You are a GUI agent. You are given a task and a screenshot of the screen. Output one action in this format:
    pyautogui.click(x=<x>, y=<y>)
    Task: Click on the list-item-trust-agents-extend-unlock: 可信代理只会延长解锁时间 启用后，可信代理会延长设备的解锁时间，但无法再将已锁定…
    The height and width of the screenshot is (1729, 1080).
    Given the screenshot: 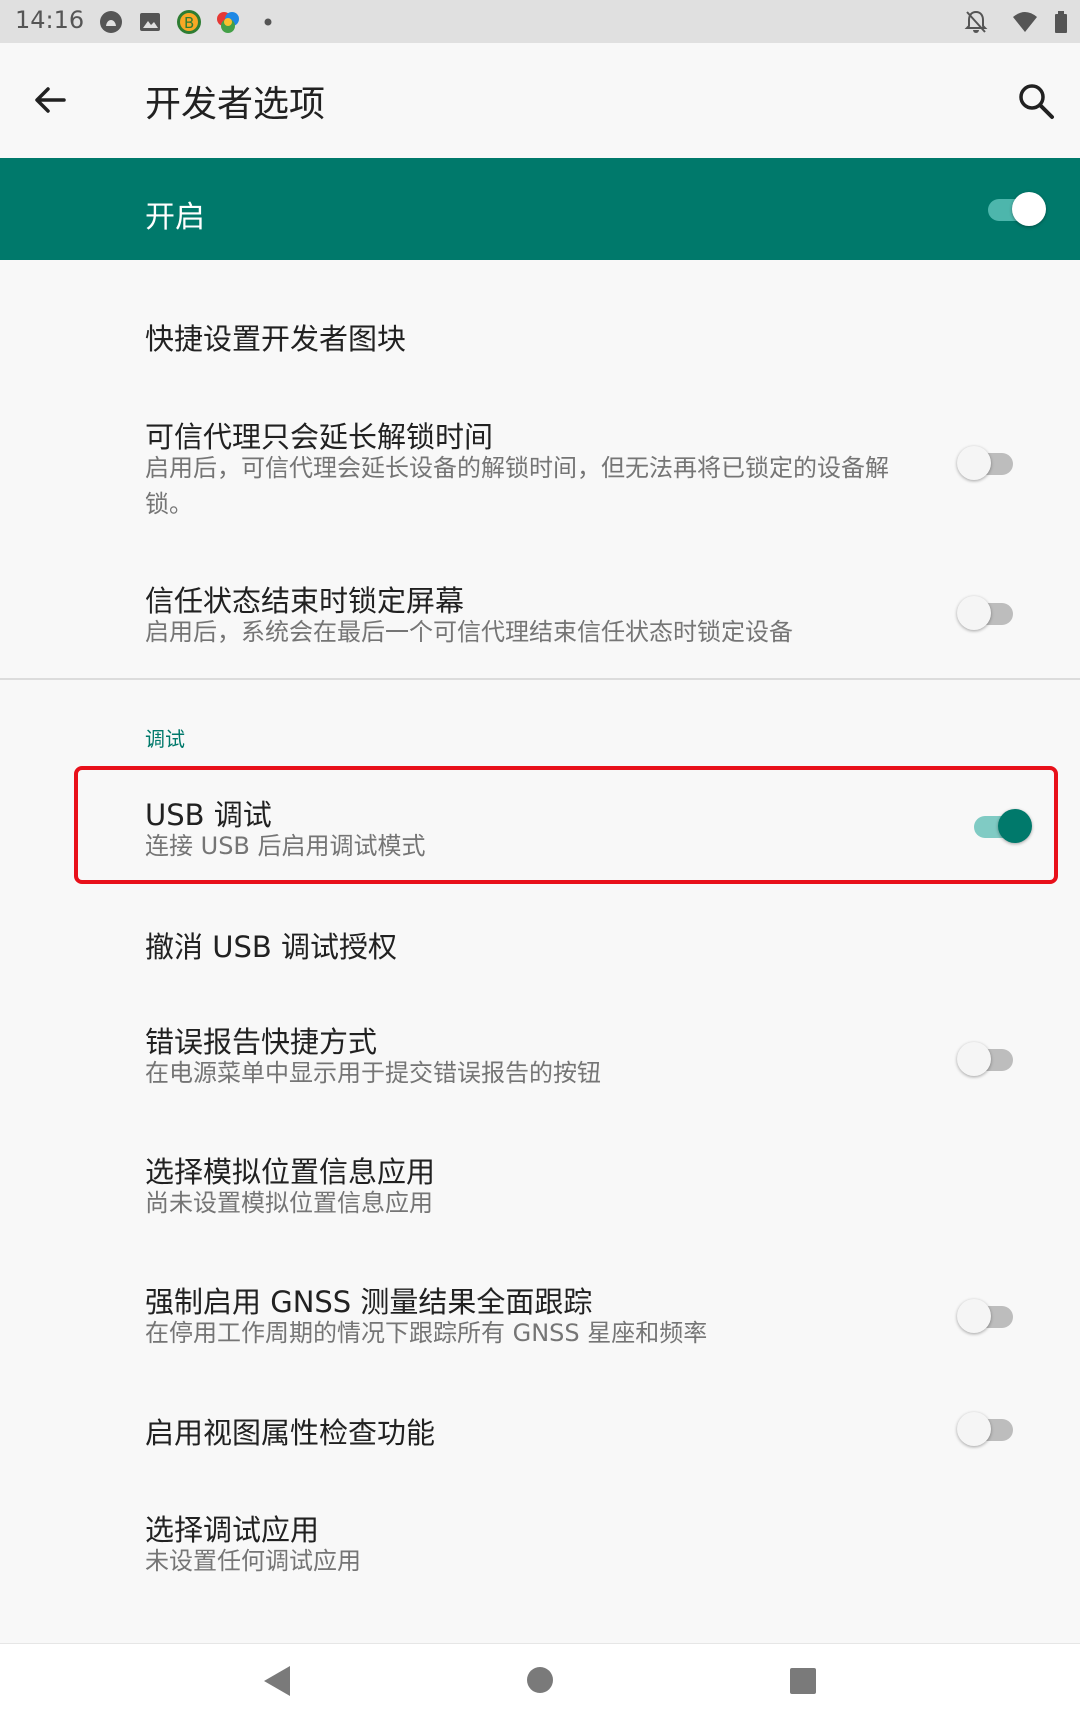 What is the action you would take?
    pyautogui.click(x=540, y=465)
    